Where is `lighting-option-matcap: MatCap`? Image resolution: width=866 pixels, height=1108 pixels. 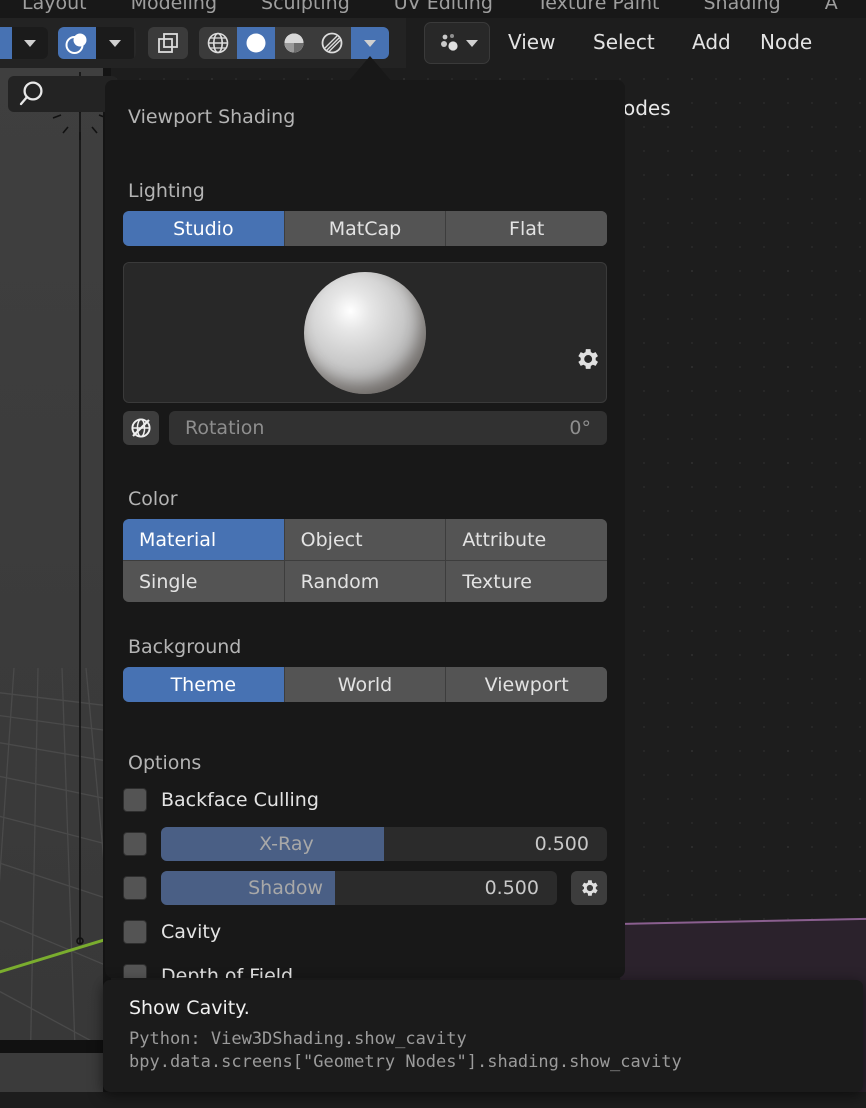 lighting-option-matcap: MatCap is located at coordinates (365, 228).